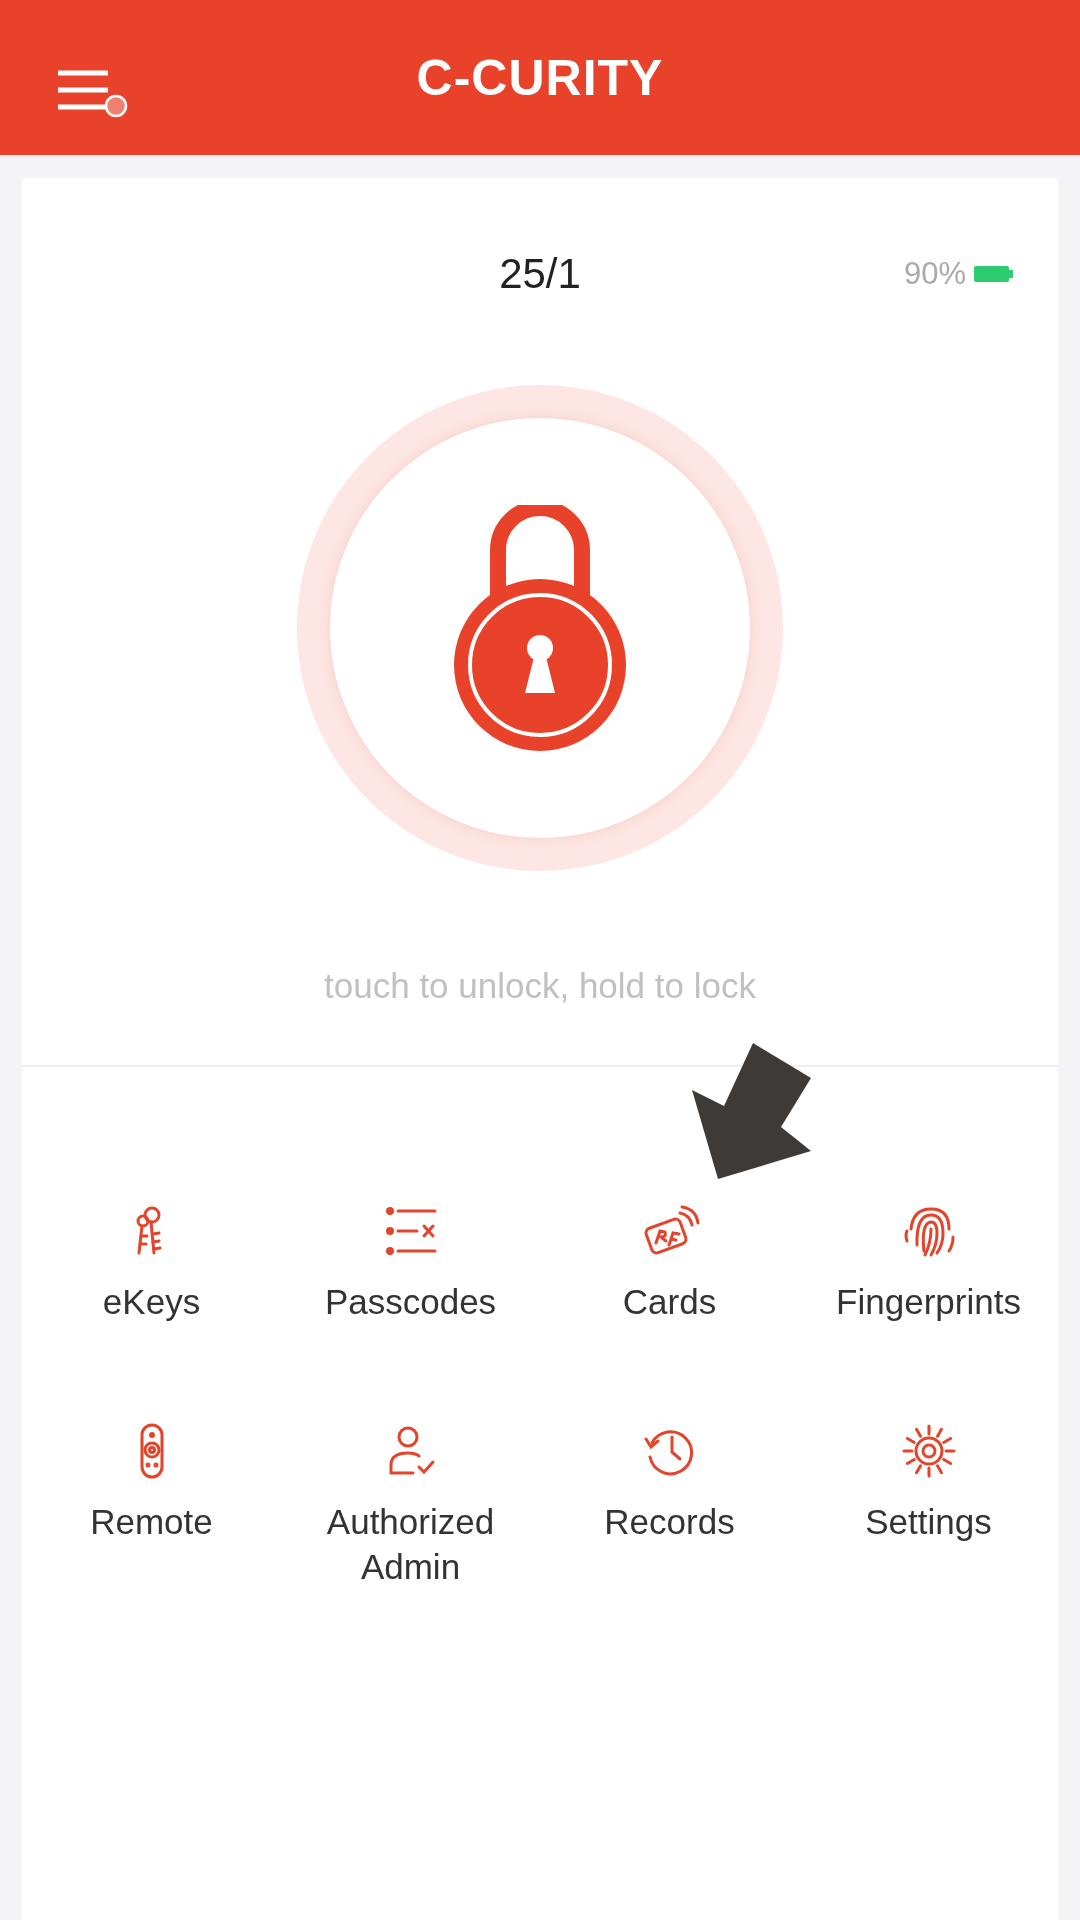 This screenshot has width=1080, height=1920. What do you see at coordinates (540, 77) in the screenshot?
I see `app-title: C-CURITY` at bounding box center [540, 77].